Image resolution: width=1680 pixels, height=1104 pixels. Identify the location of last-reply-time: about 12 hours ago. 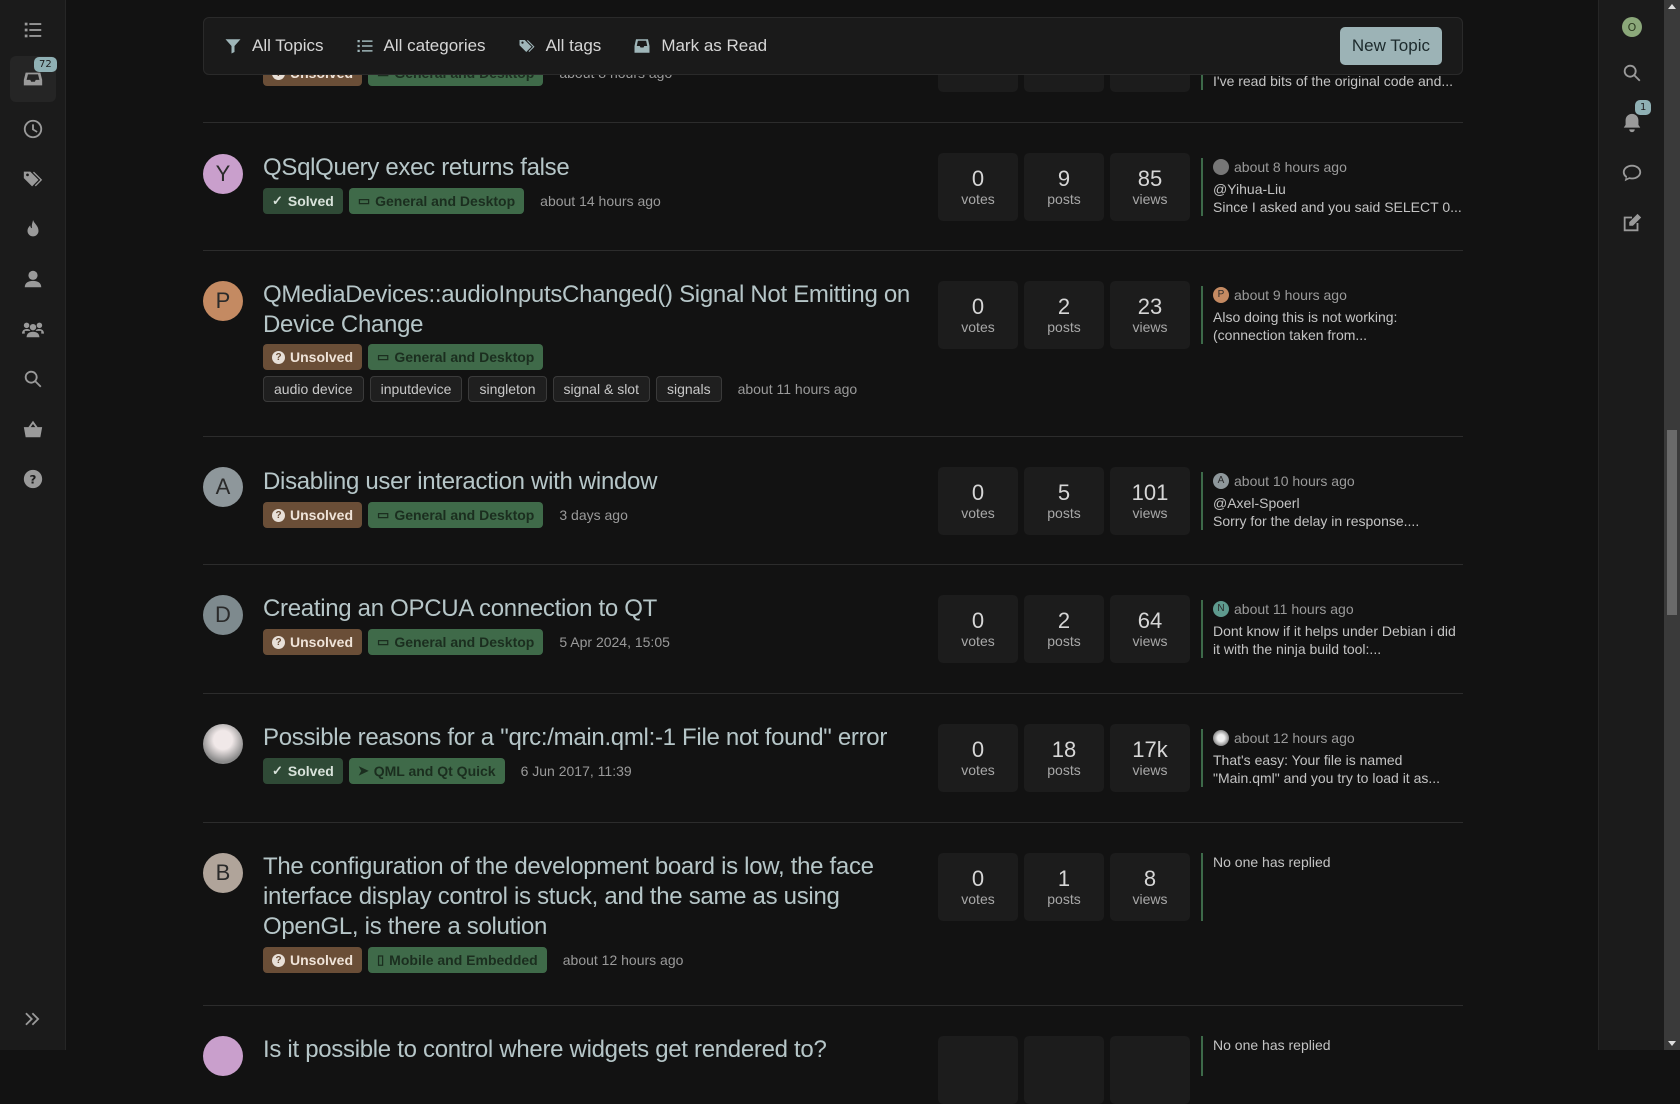
(1338, 738).